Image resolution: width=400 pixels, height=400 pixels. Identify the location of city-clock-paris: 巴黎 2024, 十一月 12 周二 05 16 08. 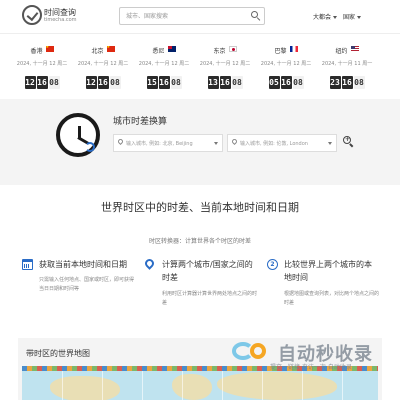
(286, 63).